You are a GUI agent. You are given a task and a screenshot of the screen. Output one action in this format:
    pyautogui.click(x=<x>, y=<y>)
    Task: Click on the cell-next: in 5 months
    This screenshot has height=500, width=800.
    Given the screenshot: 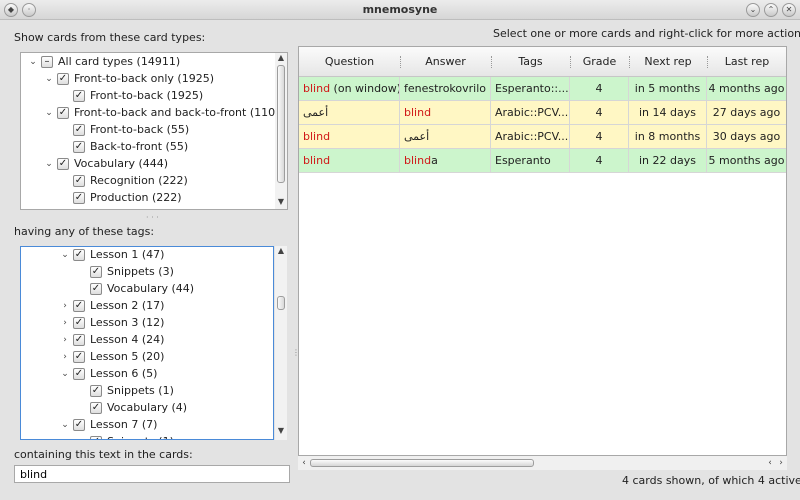 What is the action you would take?
    pyautogui.click(x=668, y=89)
    